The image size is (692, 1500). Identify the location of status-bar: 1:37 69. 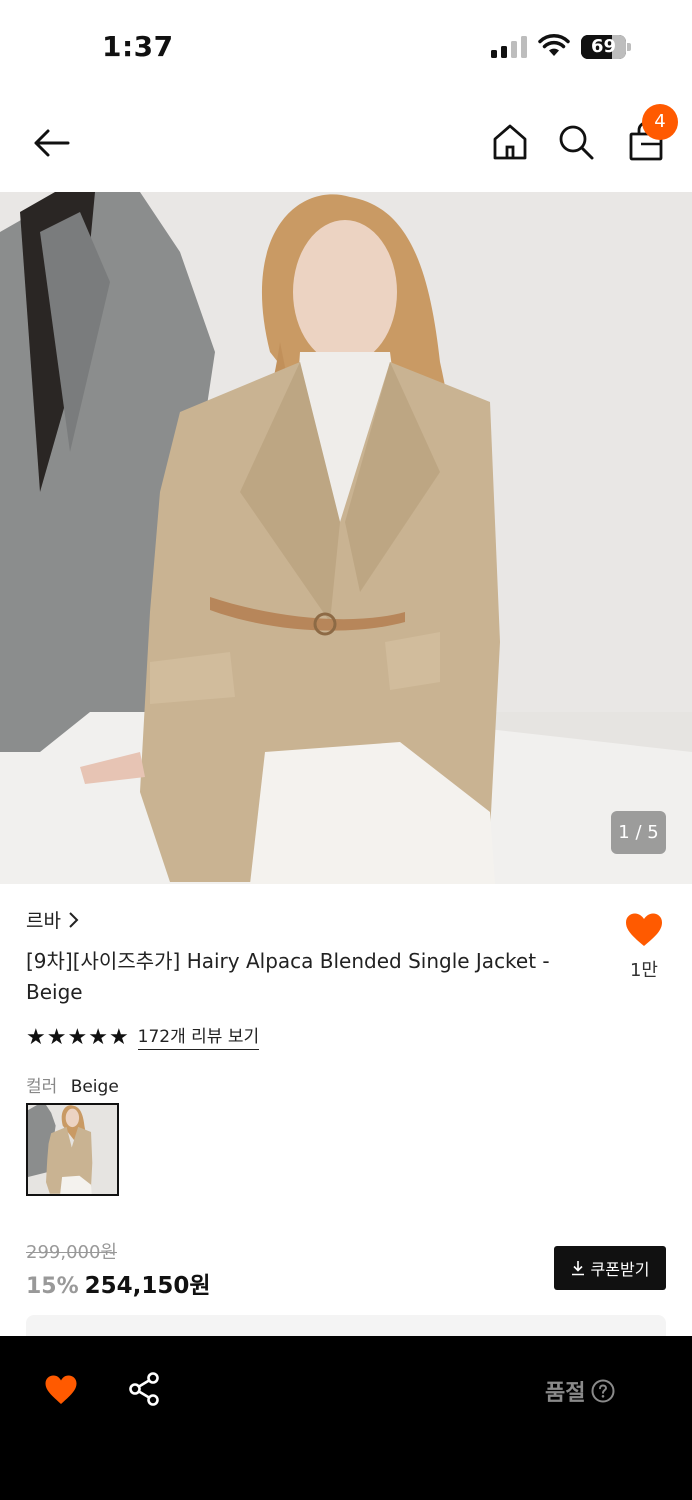
(346, 46).